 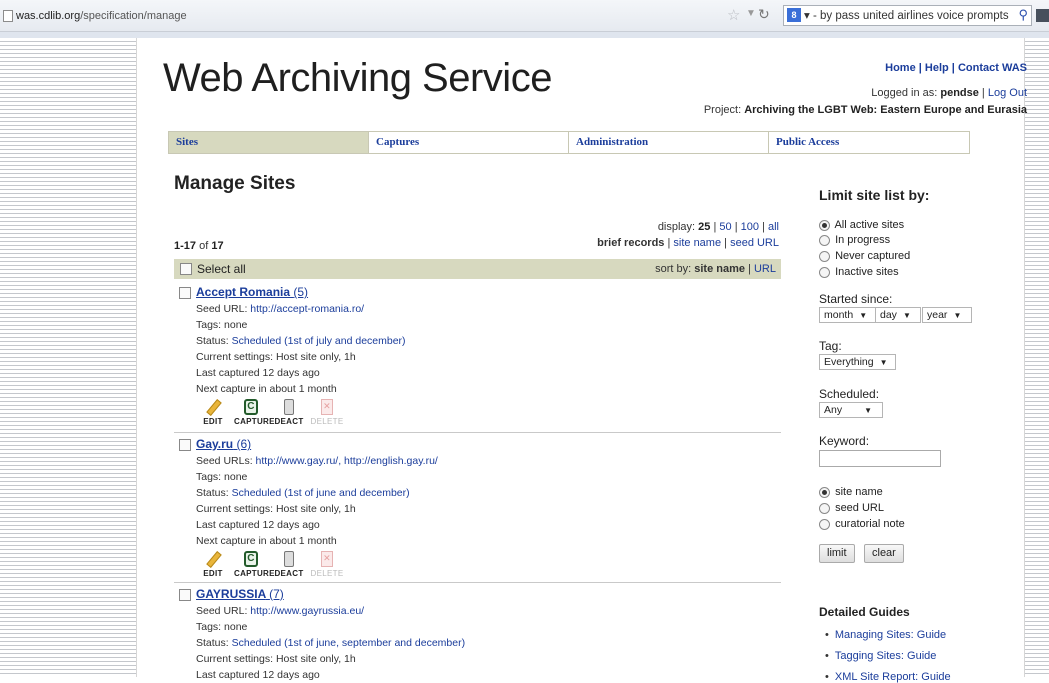 What do you see at coordinates (847, 315) in the screenshot?
I see `month-select: month ▼` at bounding box center [847, 315].